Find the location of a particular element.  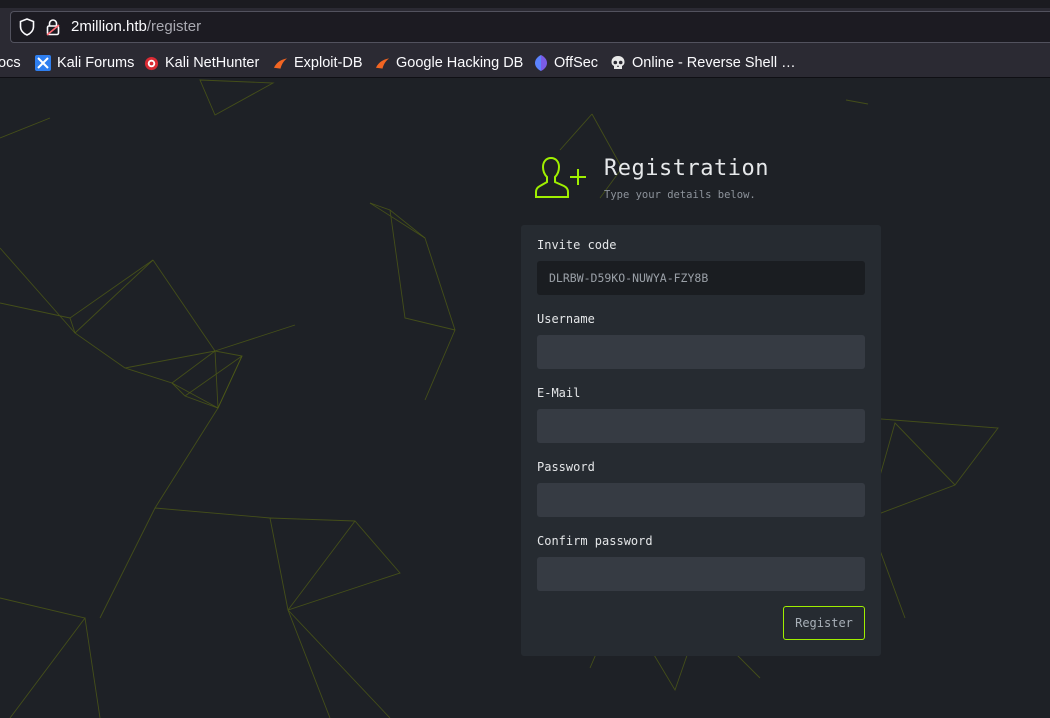

url-host: 2million.htb is located at coordinates (109, 26).